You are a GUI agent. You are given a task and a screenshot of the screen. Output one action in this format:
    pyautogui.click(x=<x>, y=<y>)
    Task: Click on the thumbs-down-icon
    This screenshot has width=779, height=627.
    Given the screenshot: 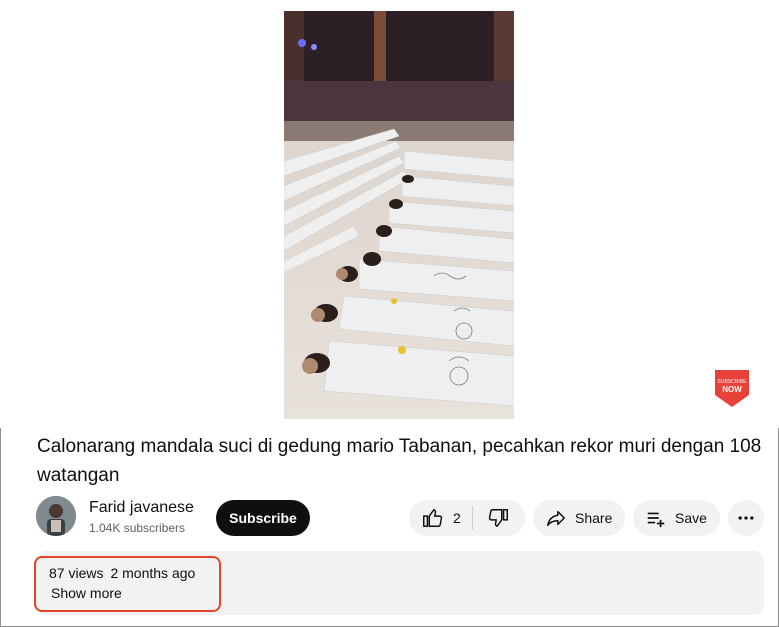 What is the action you would take?
    pyautogui.click(x=498, y=518)
    